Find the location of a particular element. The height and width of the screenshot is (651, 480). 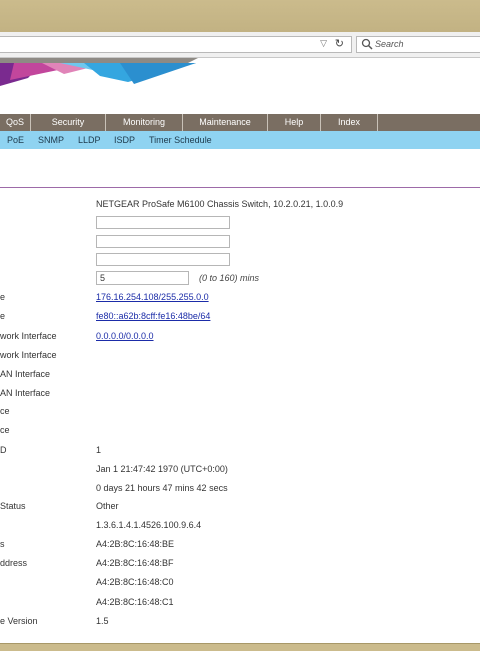

vlan-interface-ipv6-label: AN Interface is located at coordinates (25, 393).